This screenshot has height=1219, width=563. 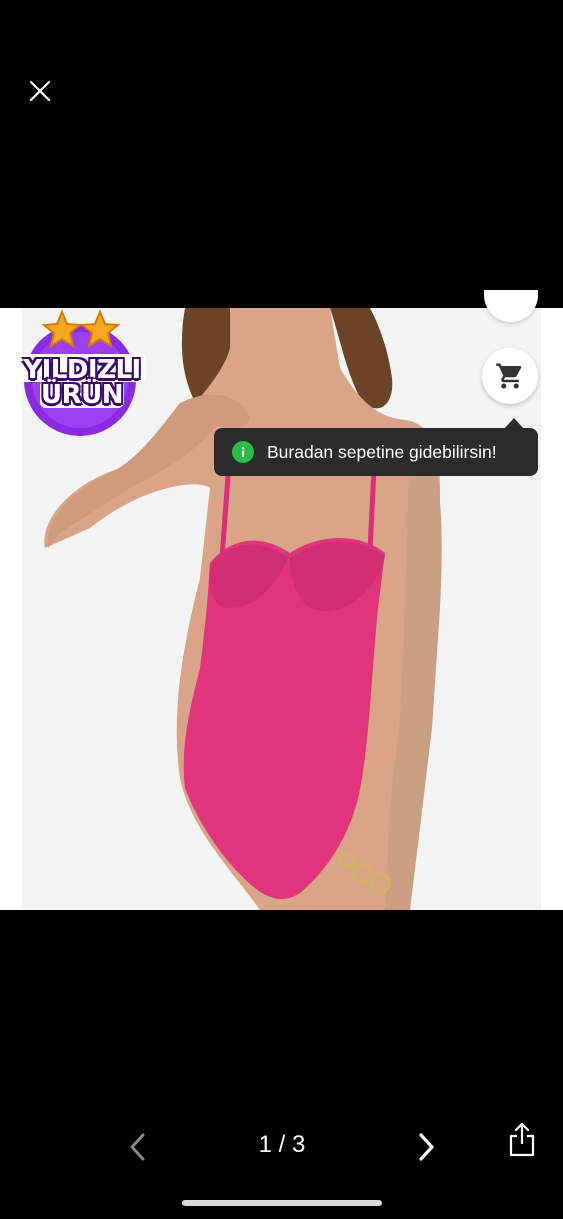 I want to click on close-icon, so click(x=40, y=91).